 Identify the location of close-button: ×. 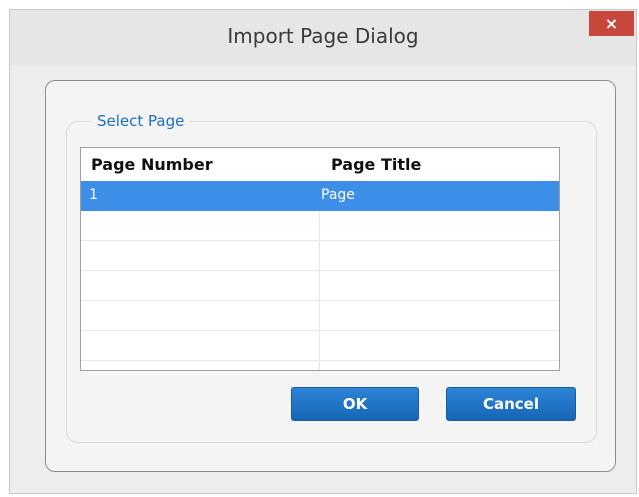
(611, 23).